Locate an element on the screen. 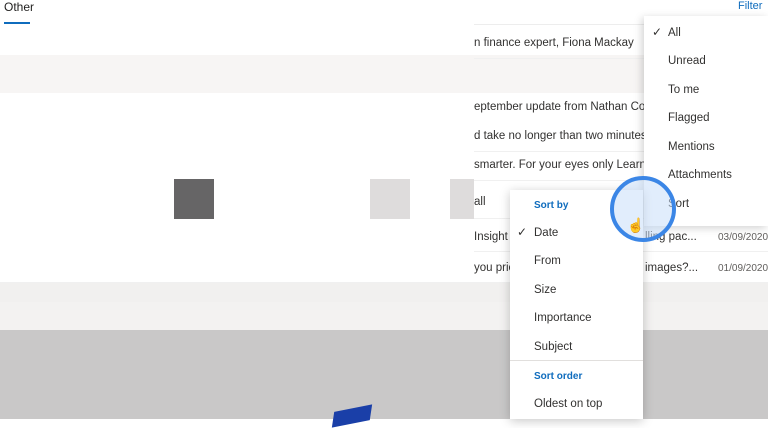 The image size is (768, 428). message-preview: smarter. For your eyes only Learn m is located at coordinates (566, 165).